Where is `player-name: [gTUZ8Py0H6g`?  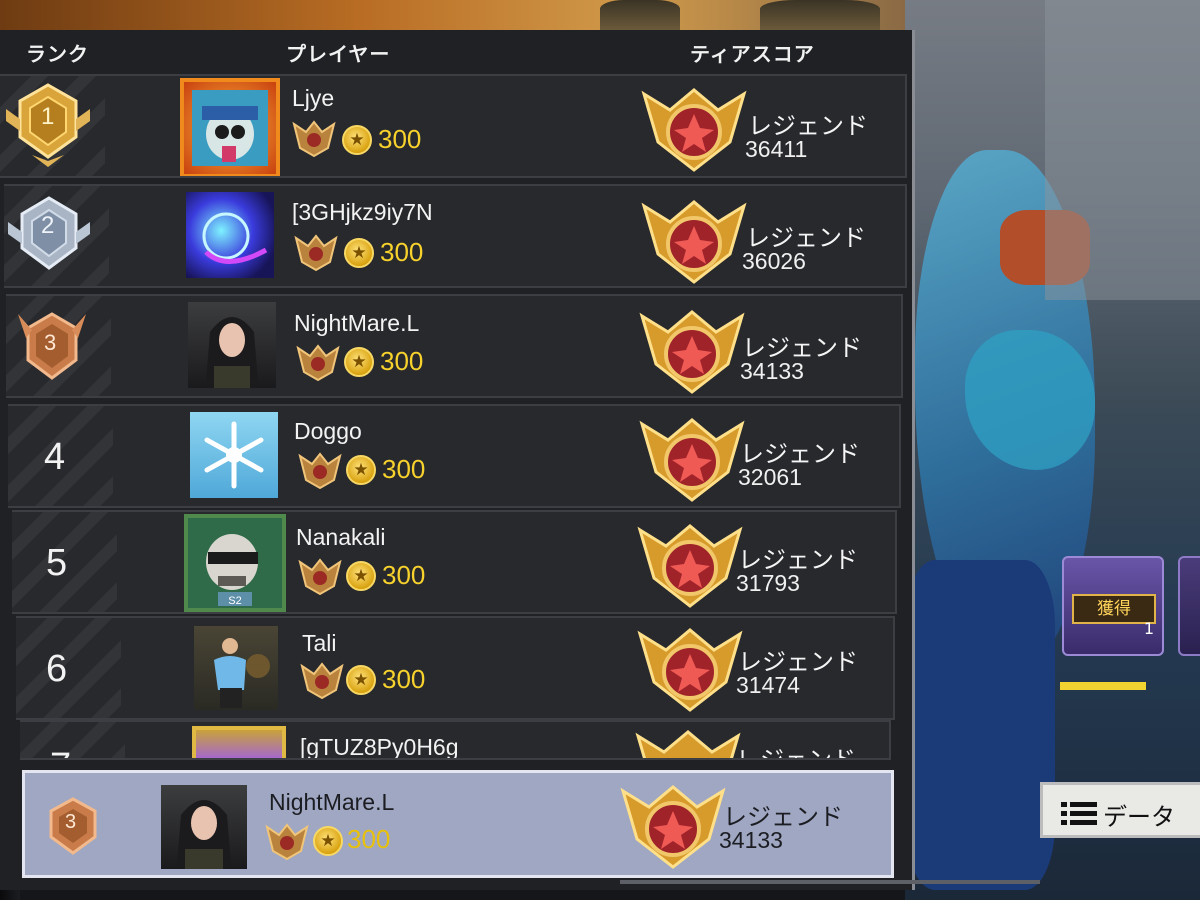 player-name: [gTUZ8Py0H6g is located at coordinates (379, 747).